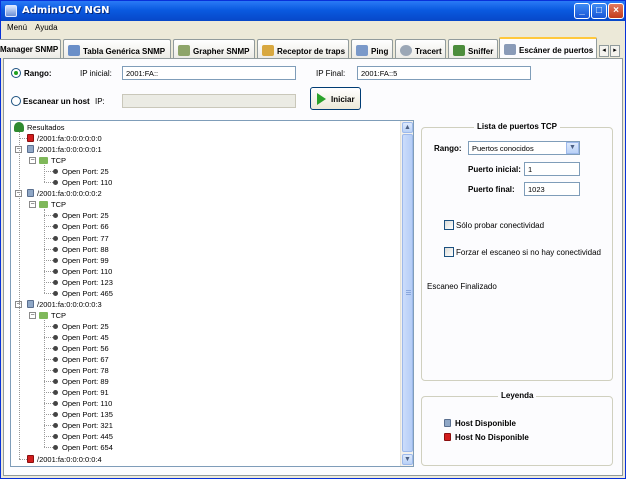 This screenshot has width=626, height=479. I want to click on tree-host-item: /2001:fa:0:0:0:0:0:3, so click(64, 304).